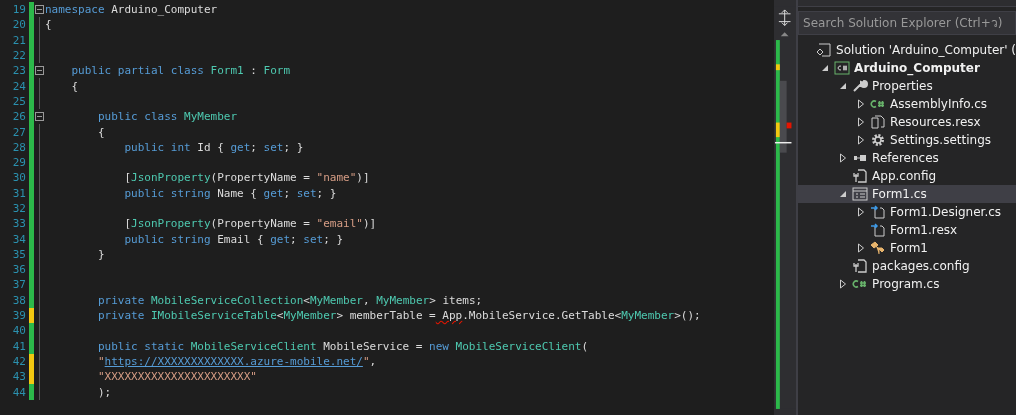  I want to click on tree-item: Form1.Designer.cs, so click(907, 212).